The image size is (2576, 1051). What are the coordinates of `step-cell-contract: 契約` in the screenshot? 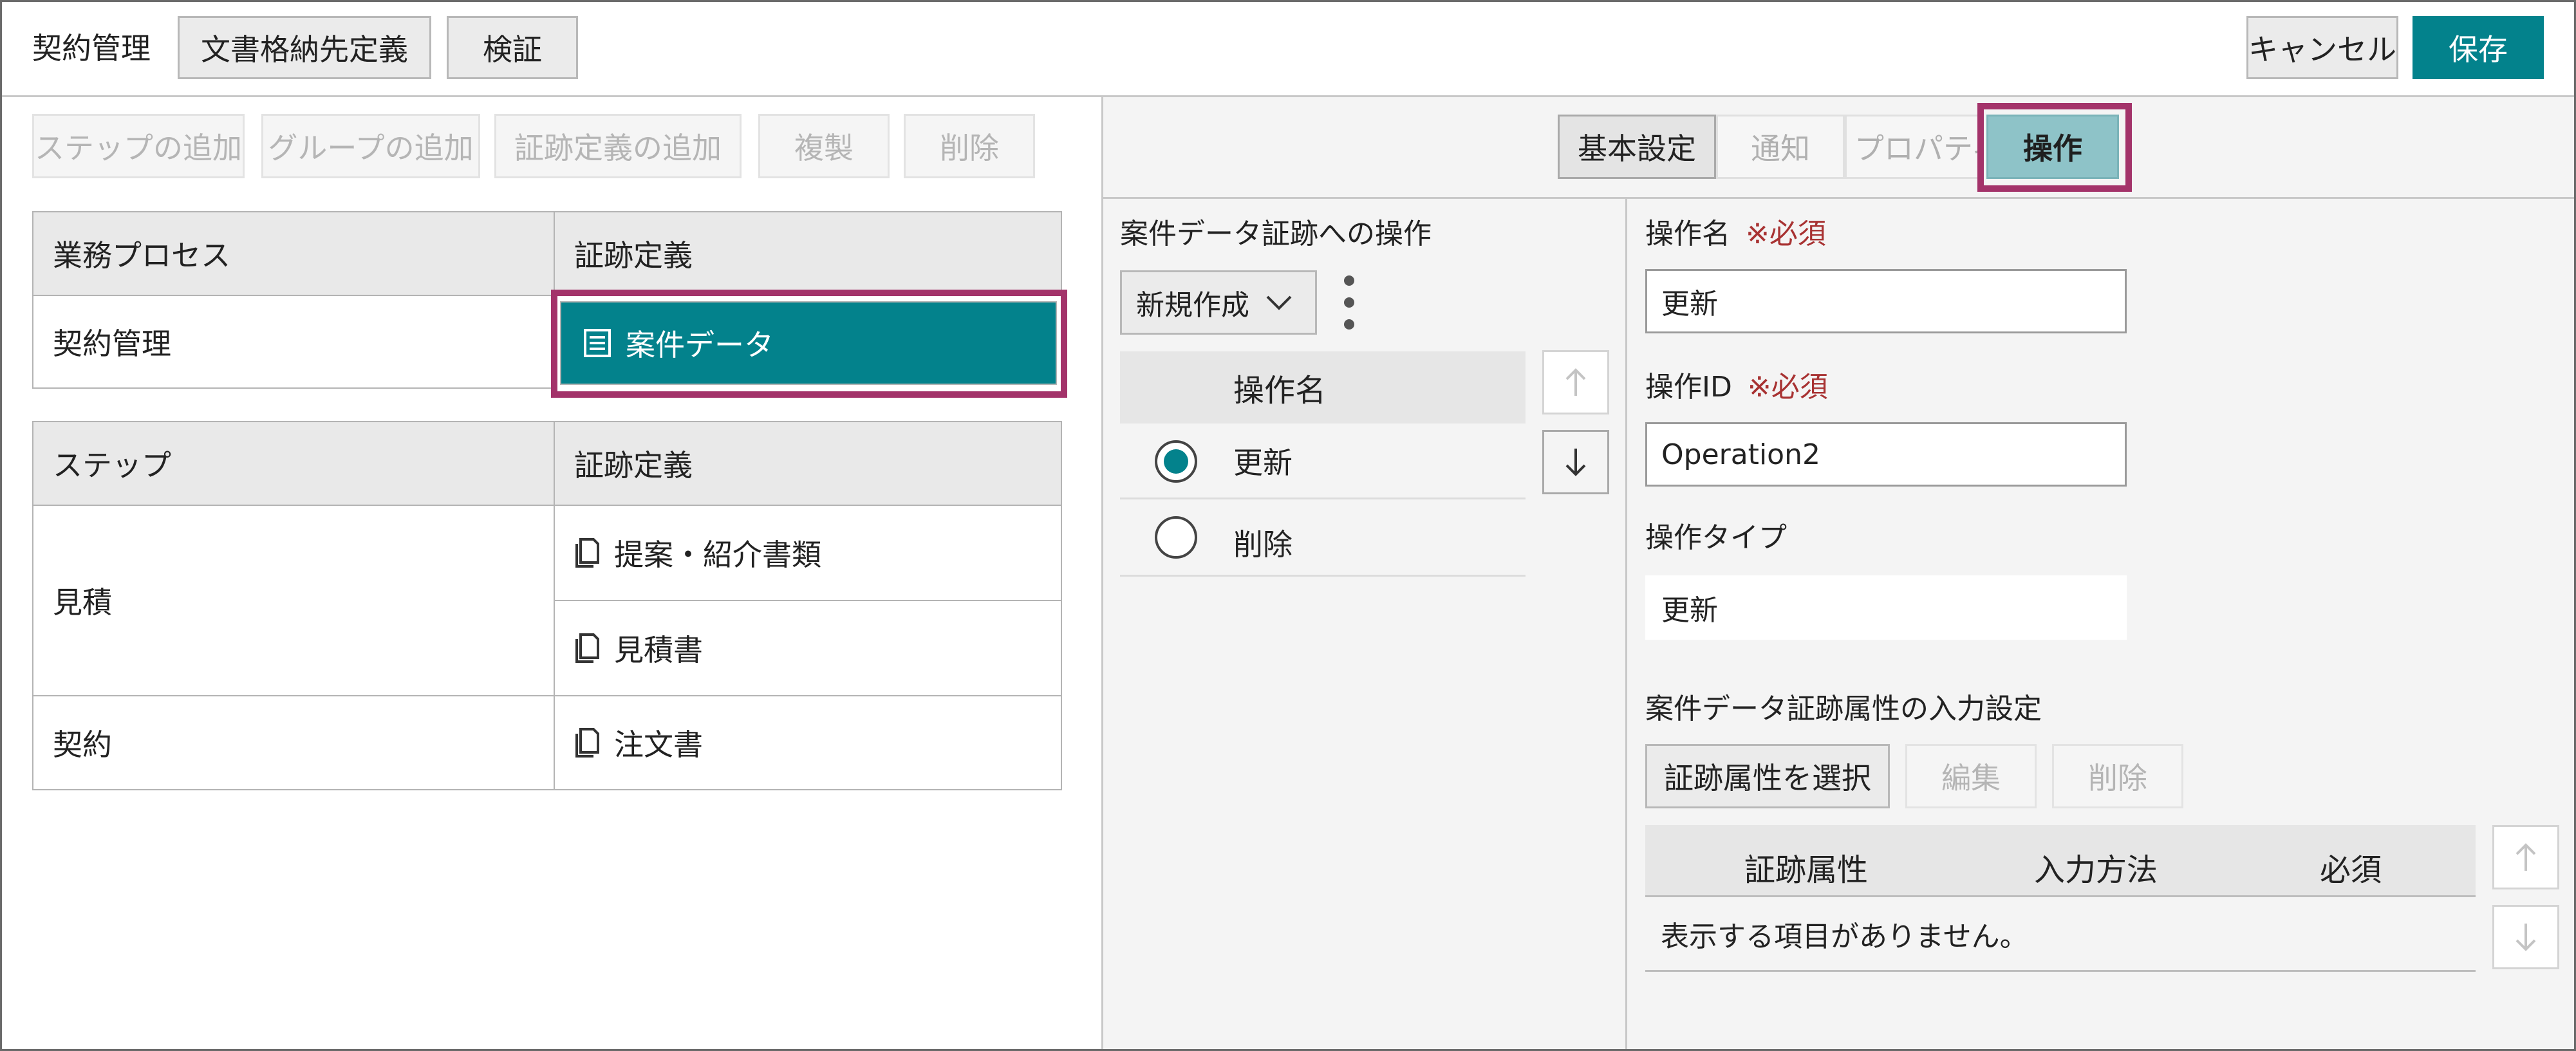 It's located at (293, 742).